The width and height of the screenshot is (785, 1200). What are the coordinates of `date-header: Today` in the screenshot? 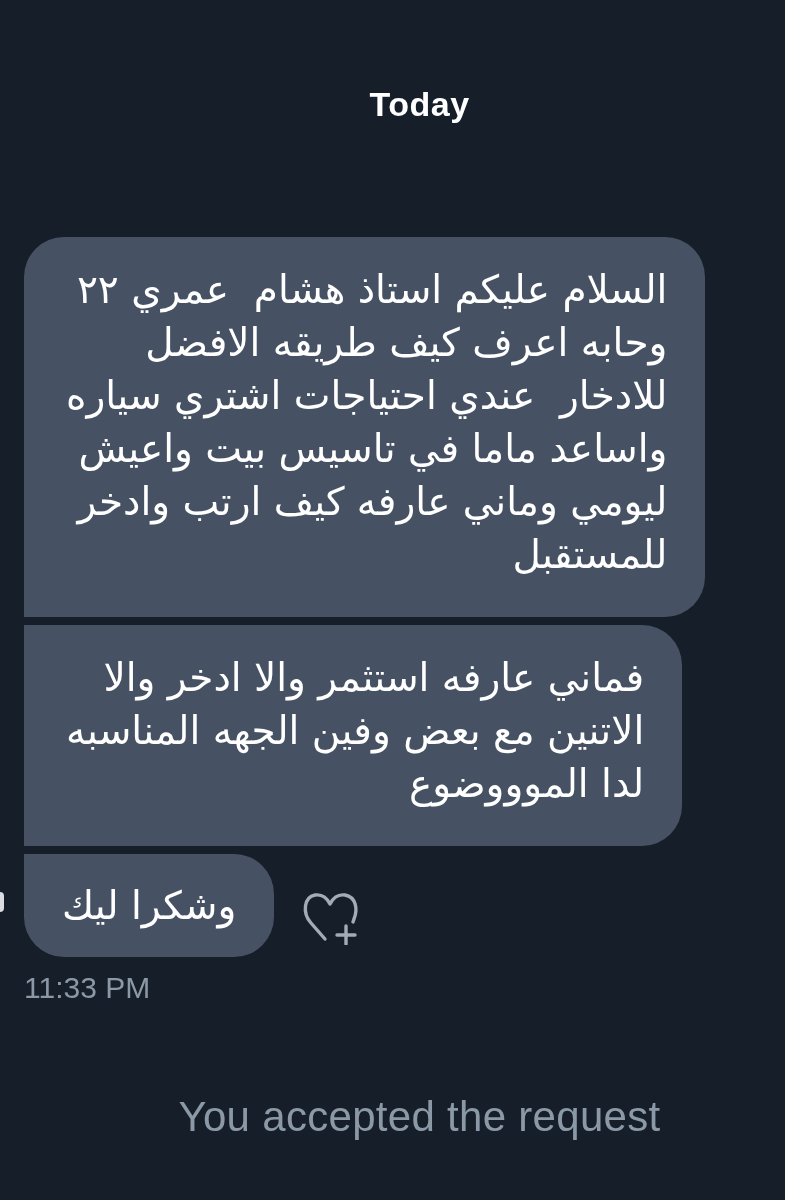 It's located at (419, 104).